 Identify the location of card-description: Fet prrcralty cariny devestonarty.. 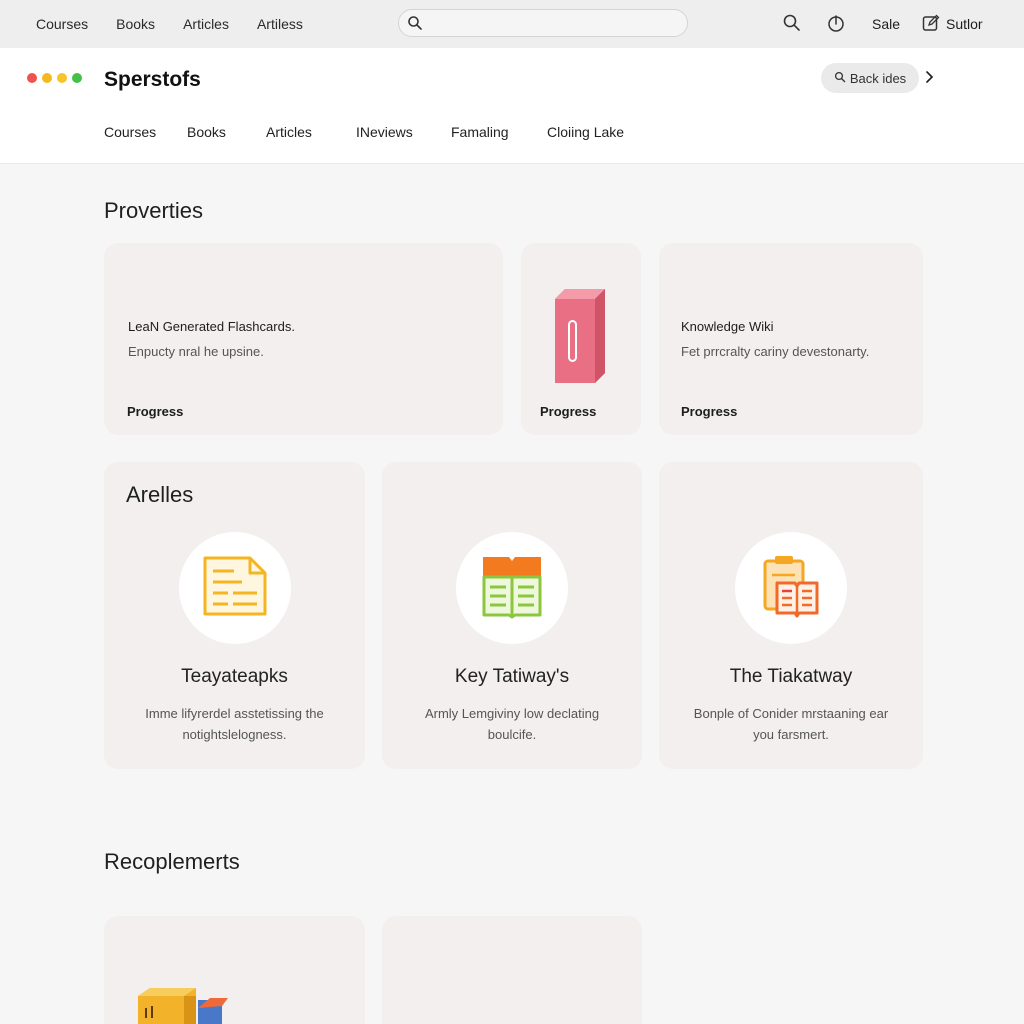
(775, 351).